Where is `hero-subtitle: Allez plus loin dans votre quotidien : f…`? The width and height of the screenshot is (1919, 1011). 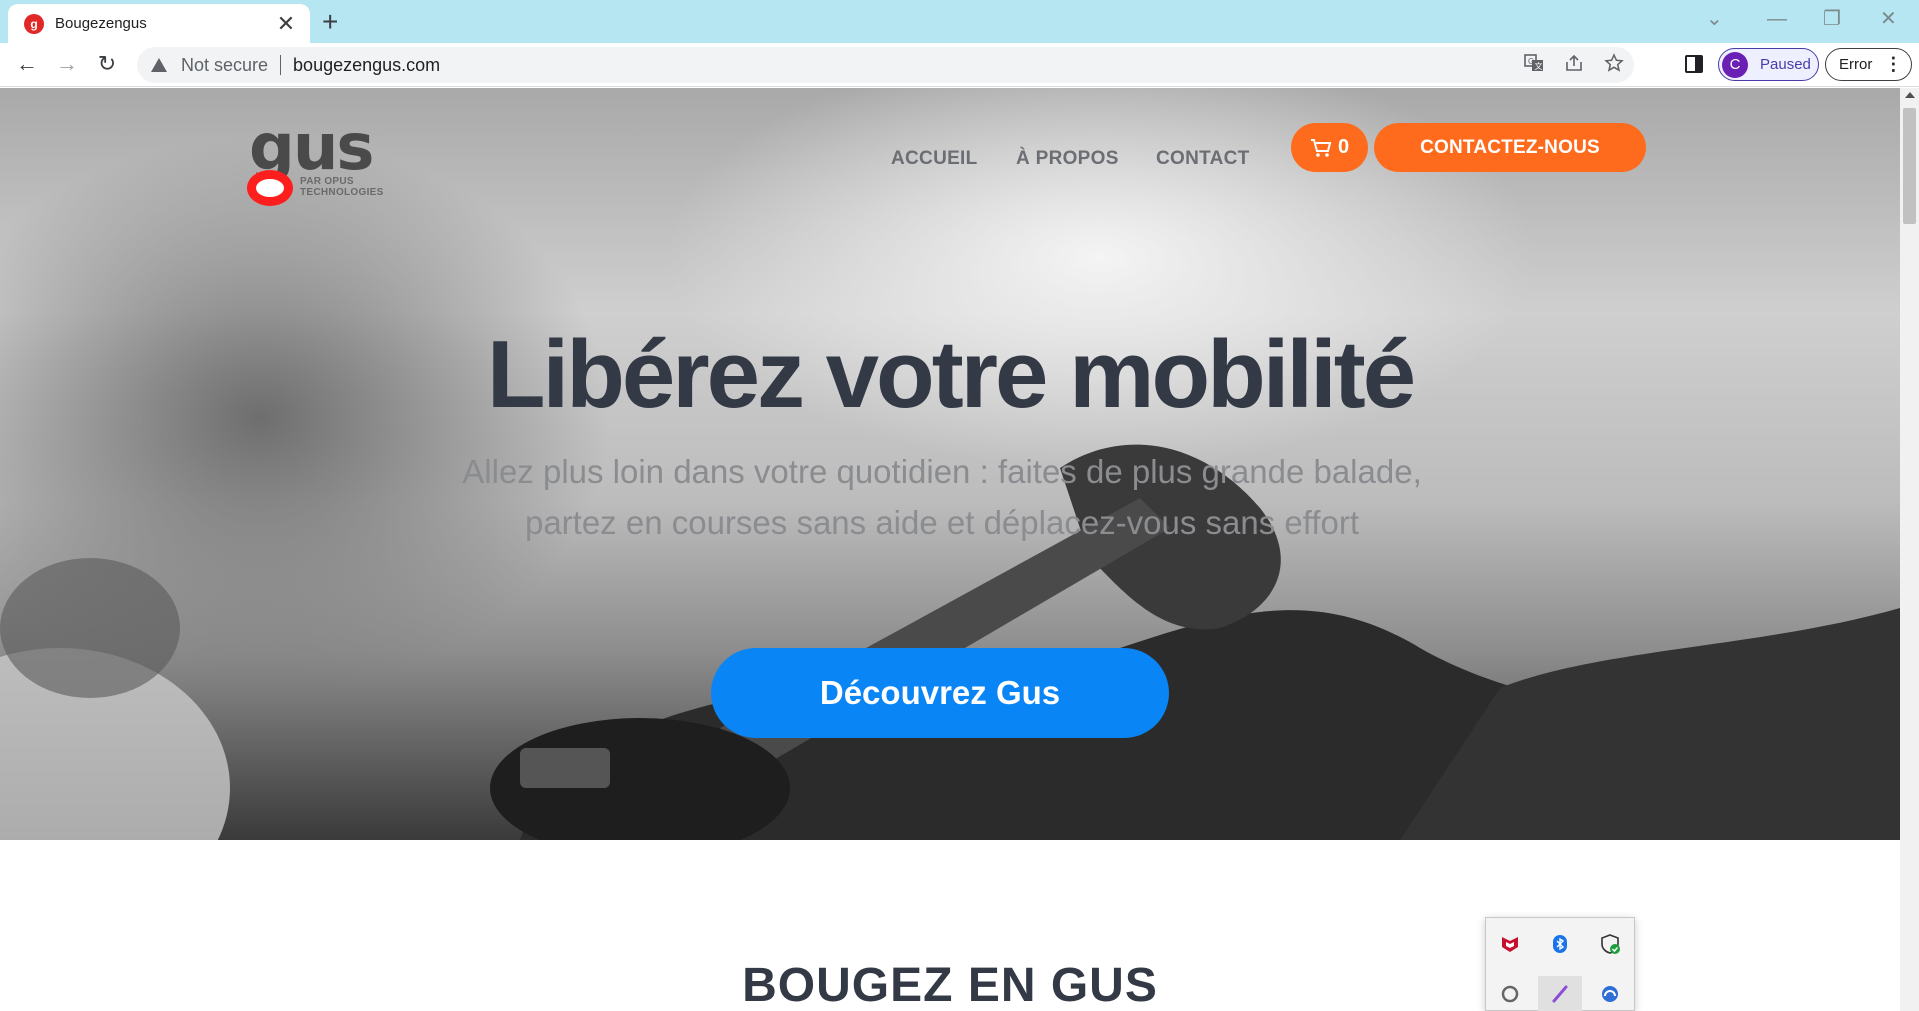
hero-subtitle: Allez plus loin dans votre quotidien : f… is located at coordinates (942, 497).